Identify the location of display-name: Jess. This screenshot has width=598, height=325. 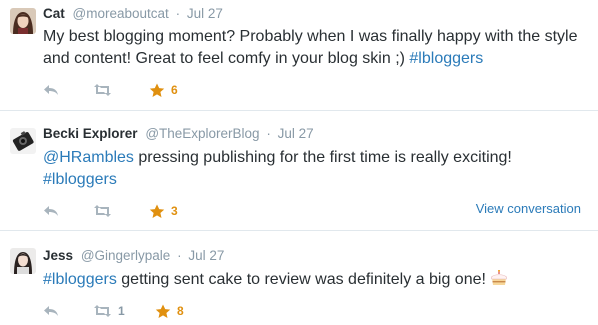
(58, 255).